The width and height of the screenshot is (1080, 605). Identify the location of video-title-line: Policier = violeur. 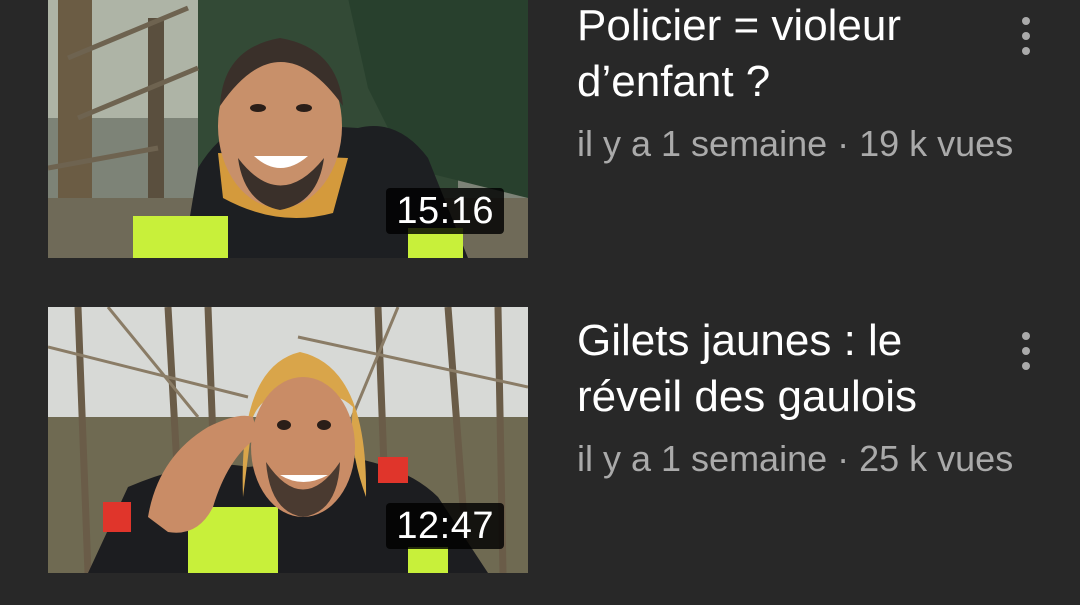
(739, 25).